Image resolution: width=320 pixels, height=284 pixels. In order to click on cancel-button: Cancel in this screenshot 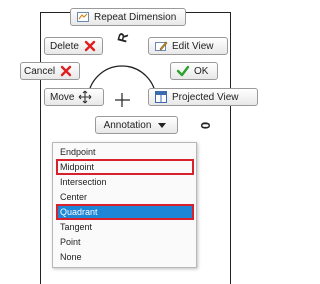, I will do `click(50, 71)`.